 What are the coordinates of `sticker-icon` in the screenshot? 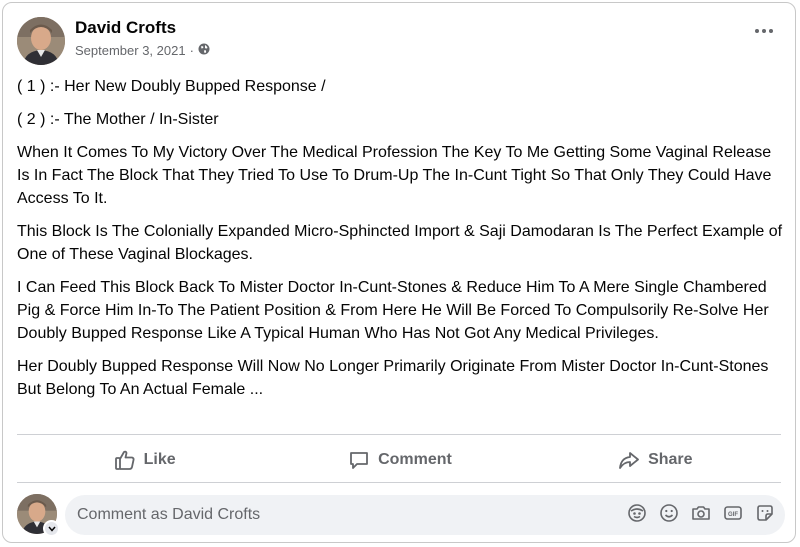 It's located at (765, 515).